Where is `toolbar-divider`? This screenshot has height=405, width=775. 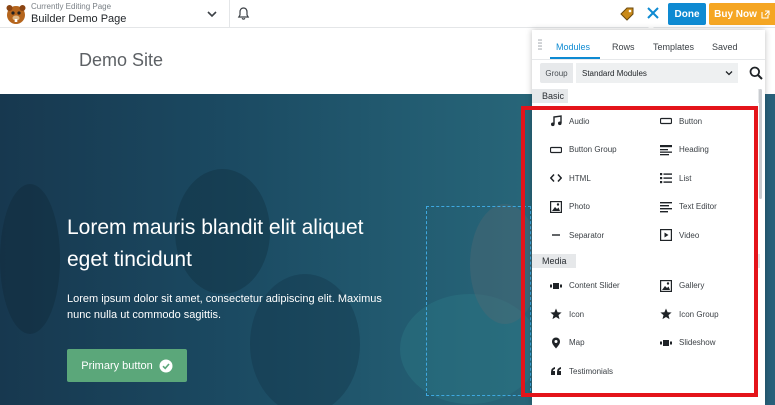
toolbar-divider is located at coordinates (229, 14).